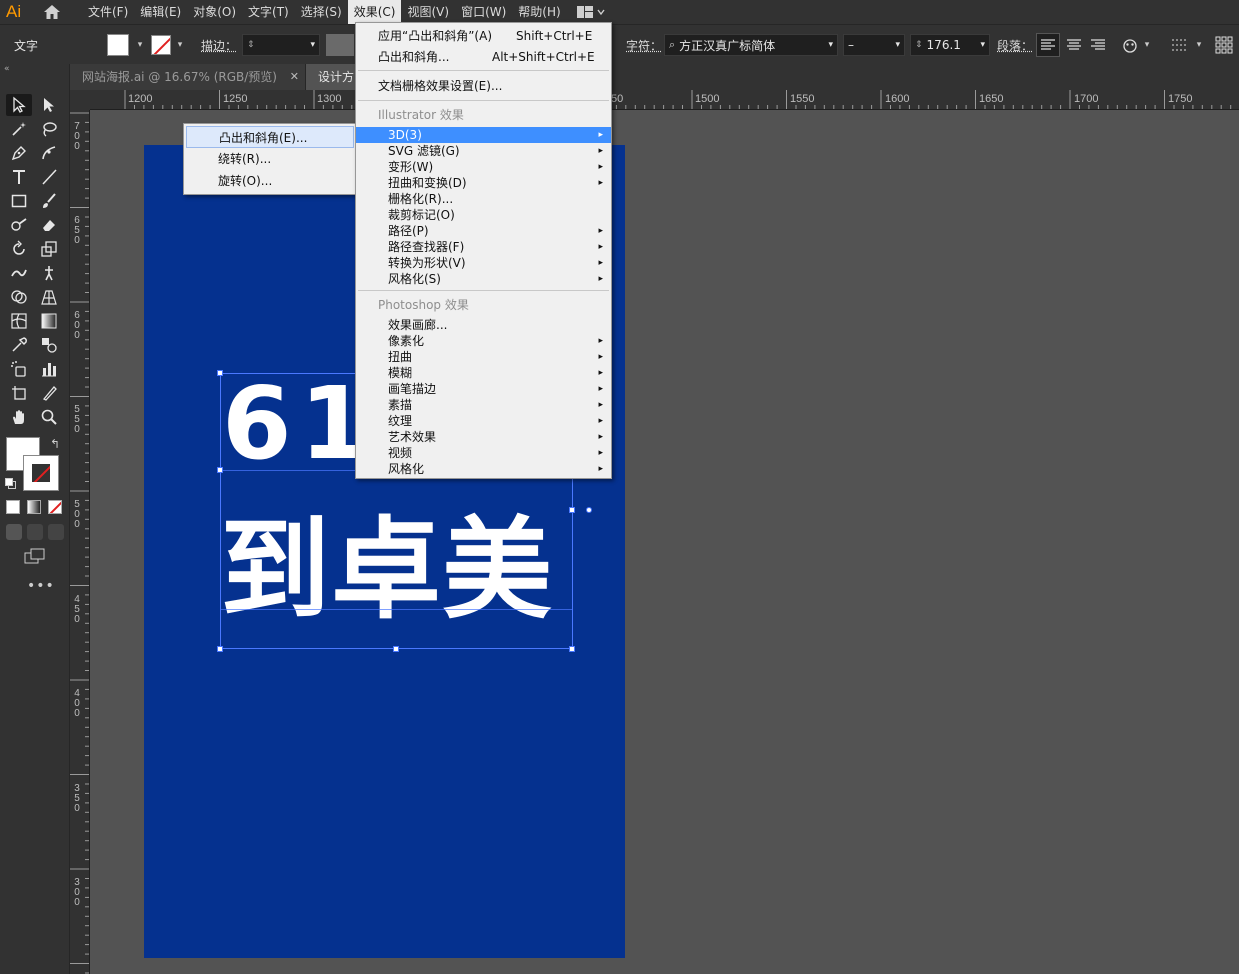 Image resolution: width=1239 pixels, height=974 pixels. What do you see at coordinates (19, 177) in the screenshot?
I see `type-tool-icon` at bounding box center [19, 177].